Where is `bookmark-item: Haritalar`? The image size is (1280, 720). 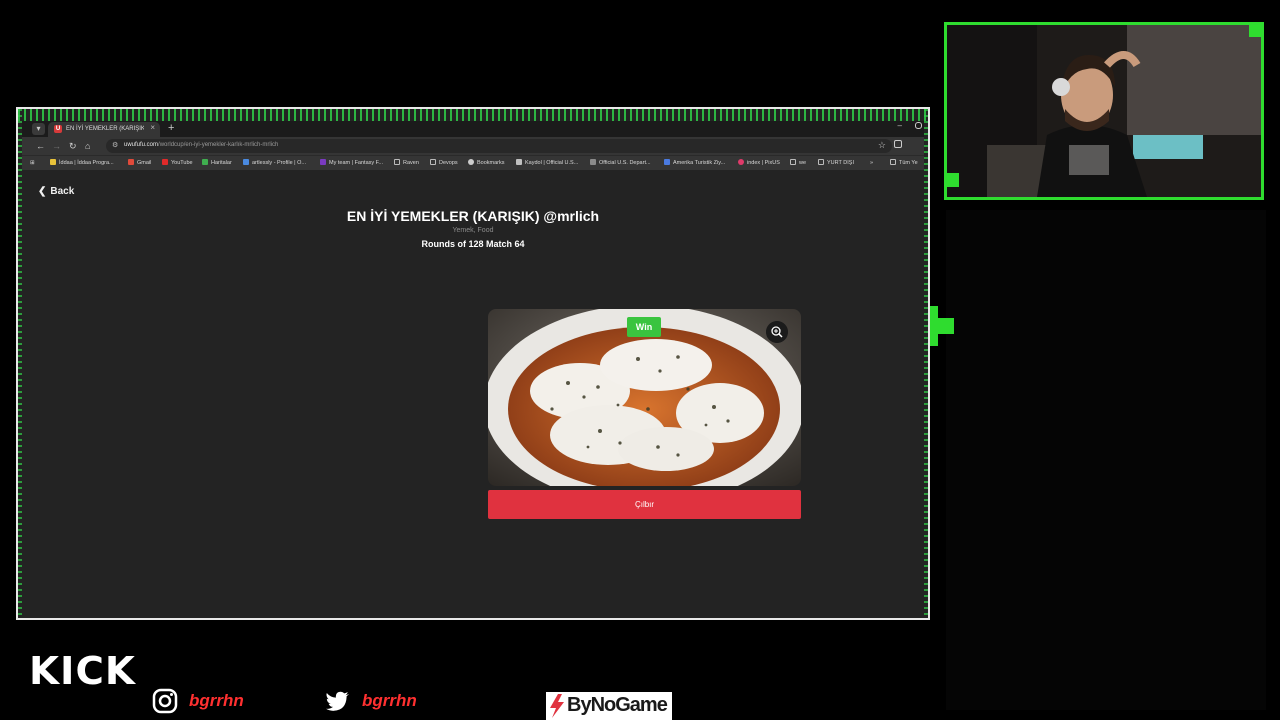
bookmark-item: Haritalar is located at coordinates (217, 163).